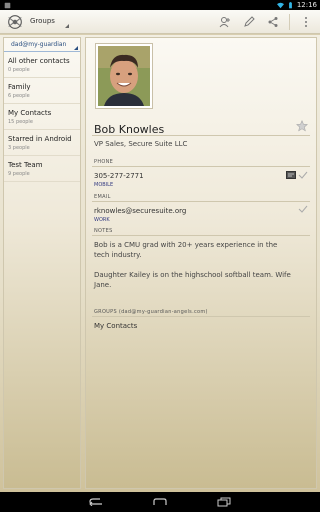 This screenshot has width=320, height=512. What do you see at coordinates (19, 174) in the screenshot?
I see `group-count: 9 people` at bounding box center [19, 174].